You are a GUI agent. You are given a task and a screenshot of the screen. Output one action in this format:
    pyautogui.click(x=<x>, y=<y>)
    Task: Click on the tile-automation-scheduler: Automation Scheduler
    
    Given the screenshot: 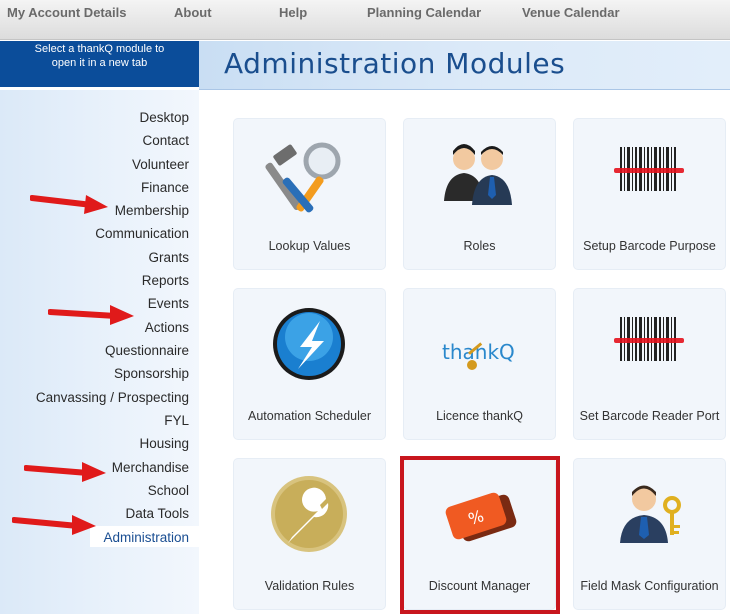 What is the action you would take?
    pyautogui.click(x=309, y=364)
    